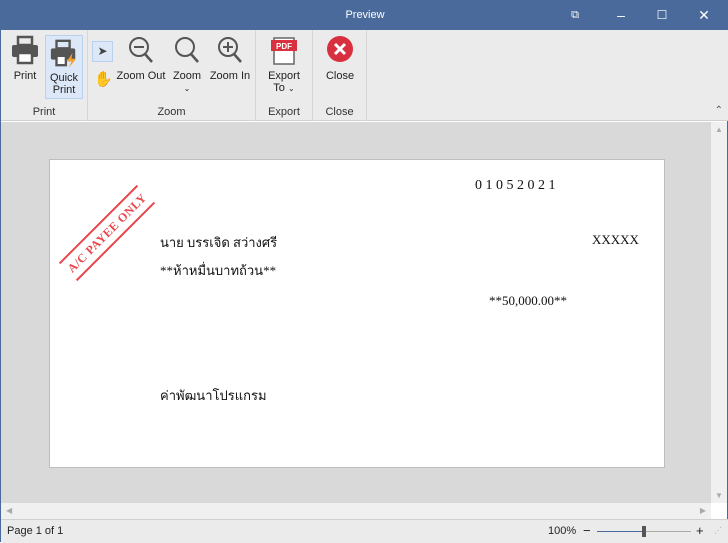 This screenshot has width=728, height=543. I want to click on zoom-icon, so click(187, 50).